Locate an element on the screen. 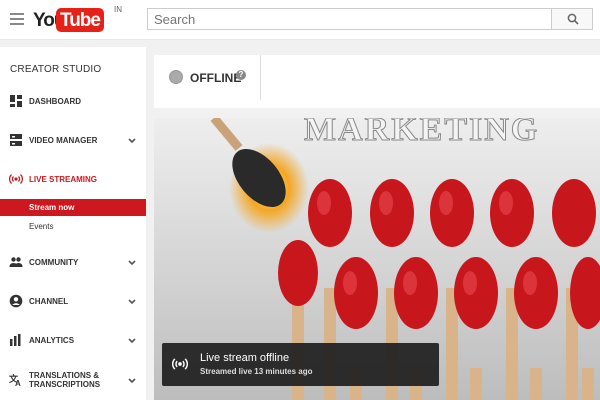  sidebar-item-translations: 文 A TRANSLATIONS & TRANSCRIPTIONS is located at coordinates (73, 381).